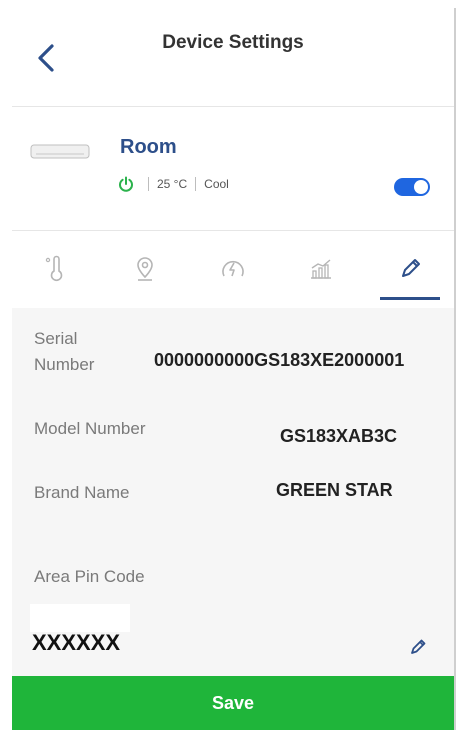  I want to click on thermometer-icon, so click(54, 268).